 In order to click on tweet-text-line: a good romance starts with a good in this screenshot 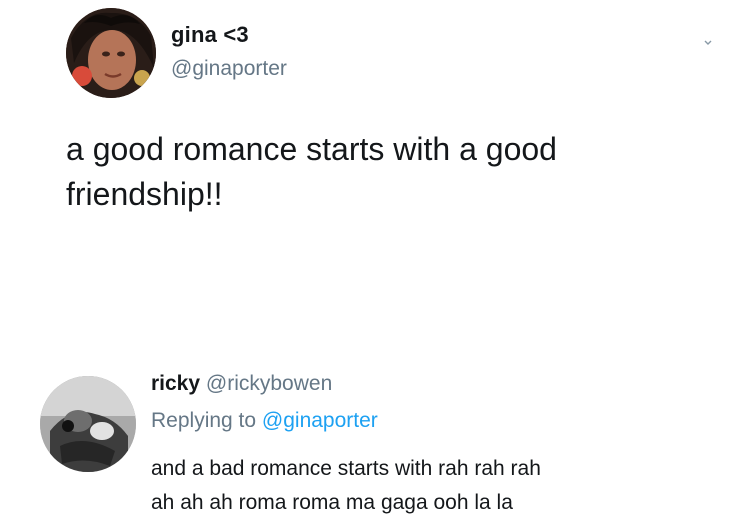, I will do `click(311, 149)`.